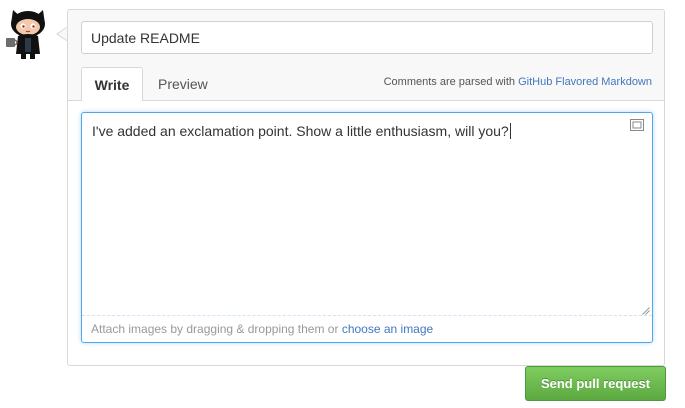  What do you see at coordinates (637, 125) in the screenshot?
I see `fullscreen-icon` at bounding box center [637, 125].